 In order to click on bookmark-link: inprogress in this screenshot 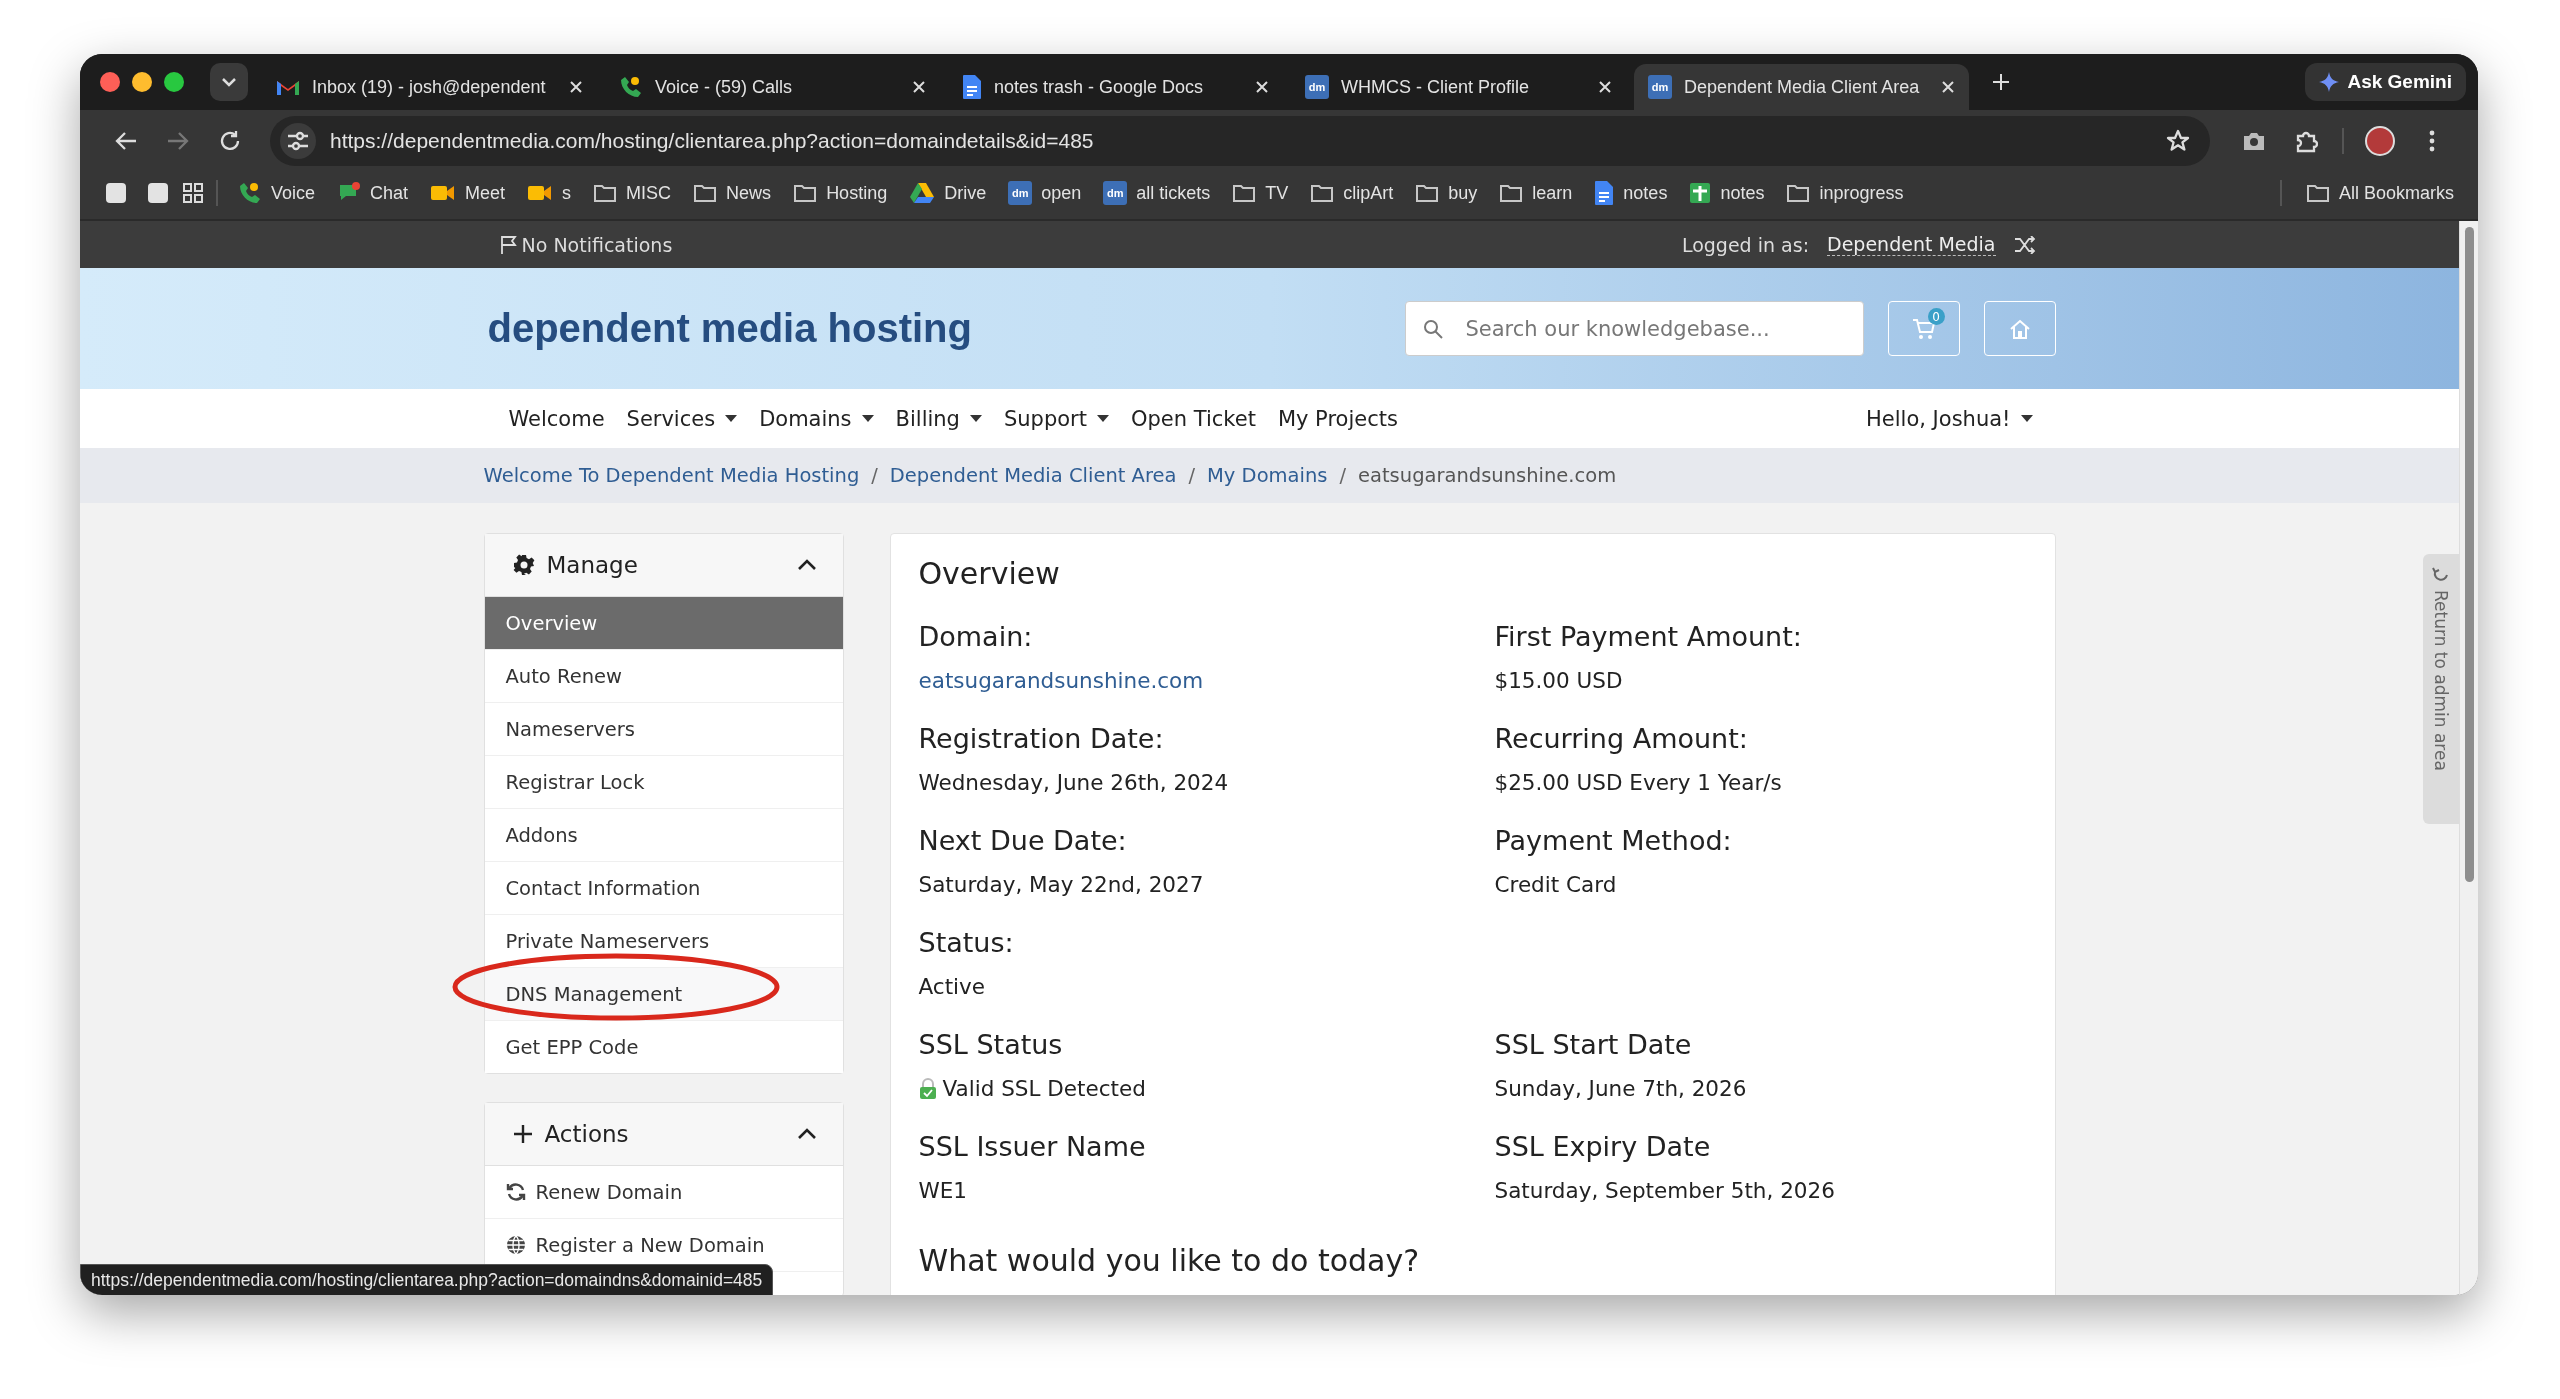, I will do `click(1845, 193)`.